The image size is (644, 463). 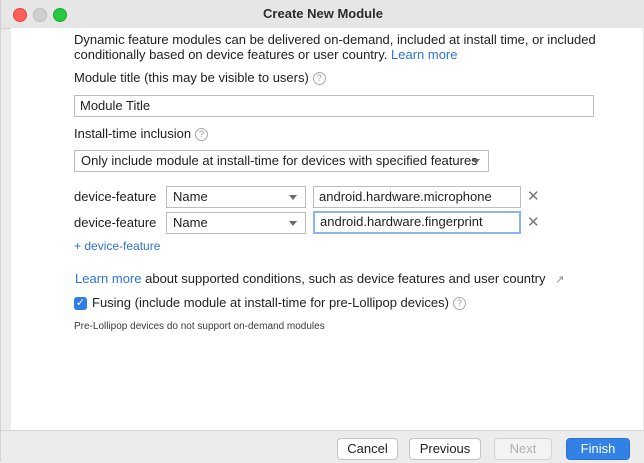 I want to click on learn-more-link: Learn more, so click(x=424, y=54).